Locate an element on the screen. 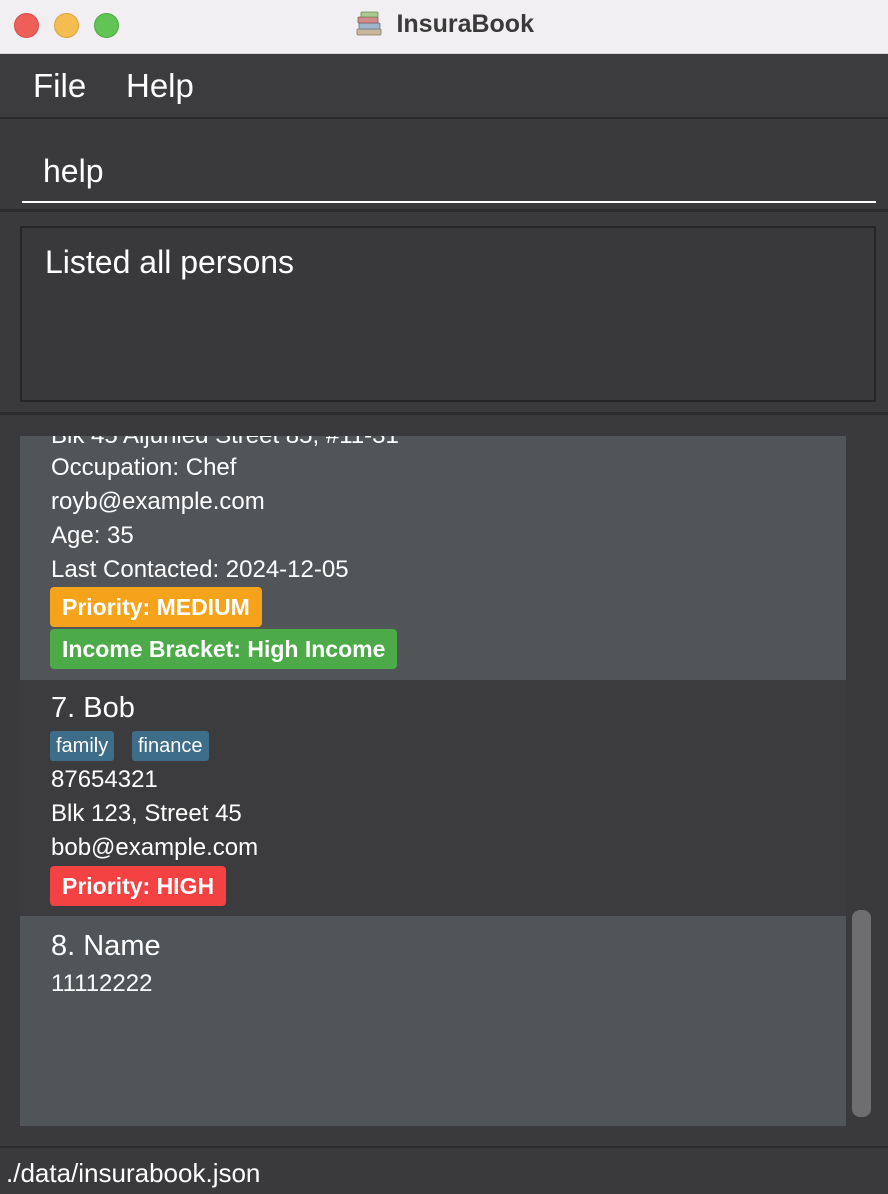  scrollbar-thumb is located at coordinates (861, 1013).